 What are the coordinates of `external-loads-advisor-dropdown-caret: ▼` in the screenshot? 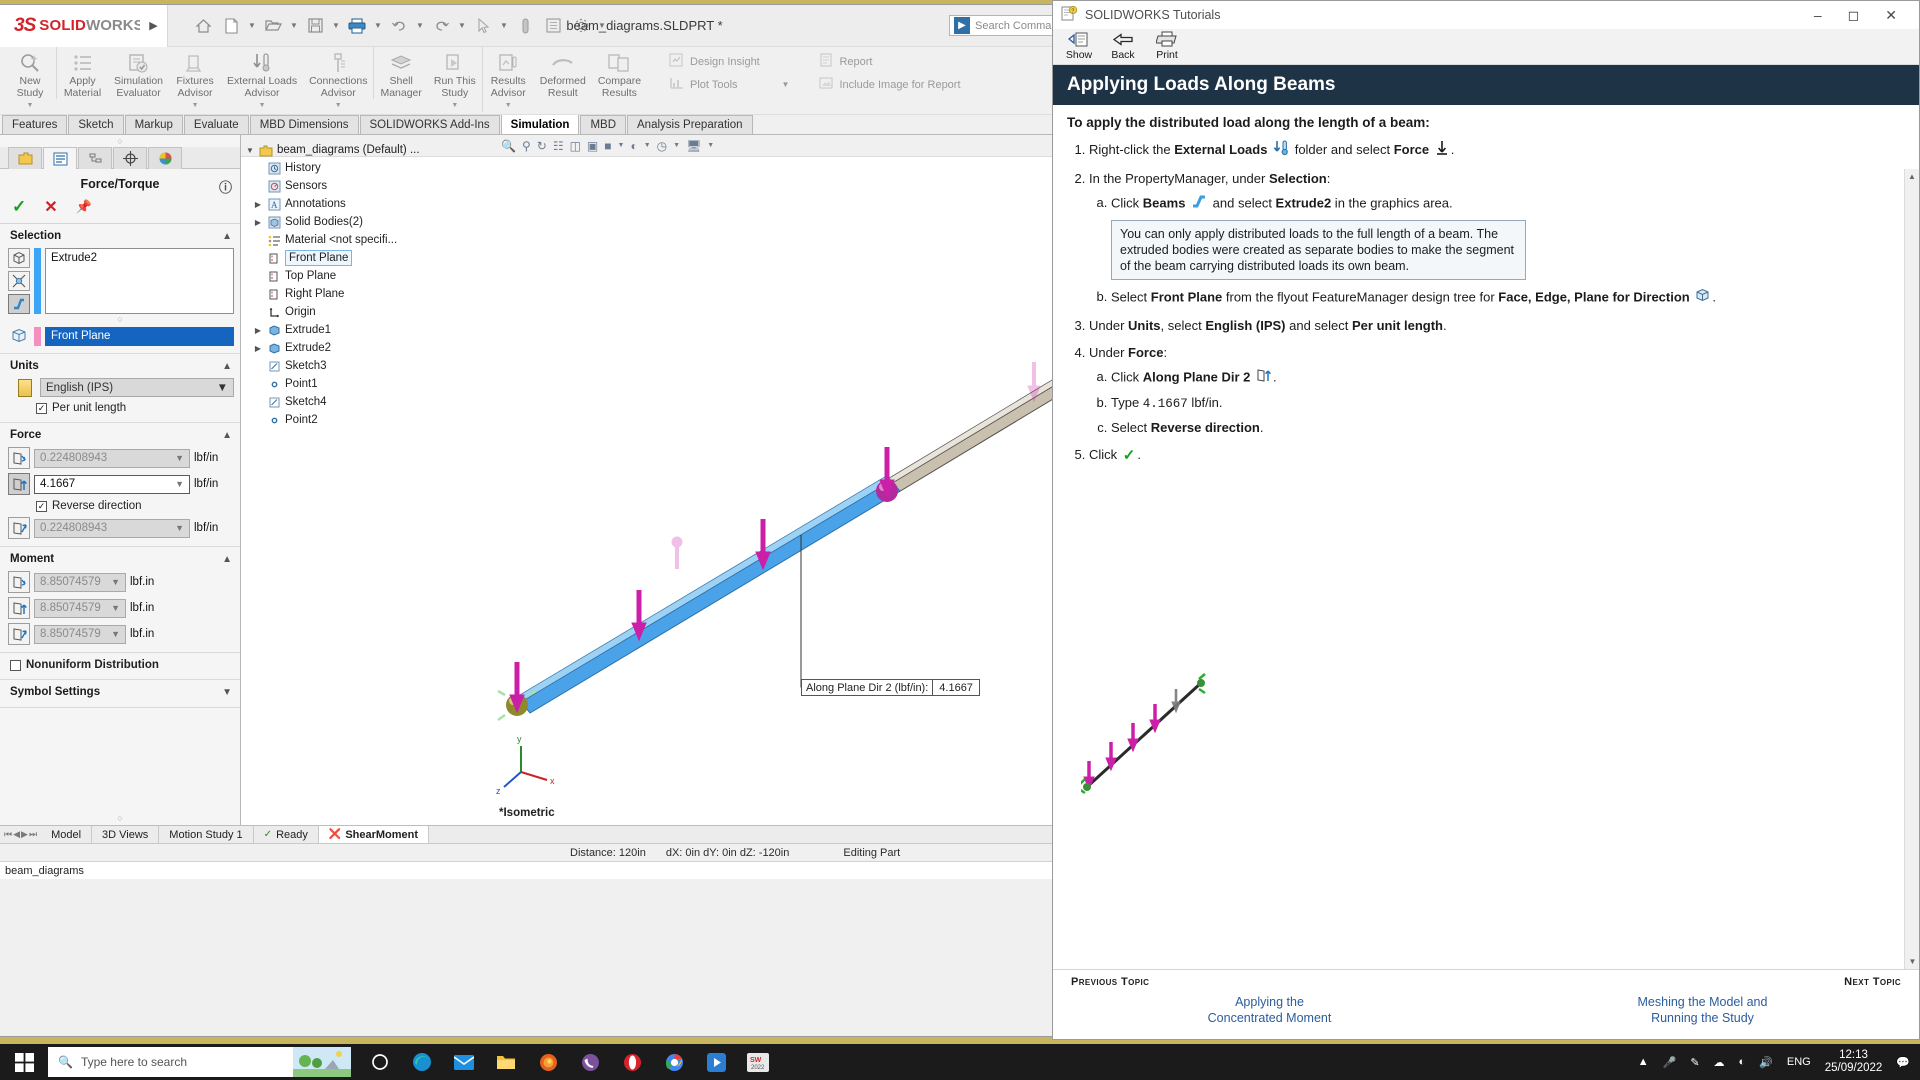 It's located at (262, 106).